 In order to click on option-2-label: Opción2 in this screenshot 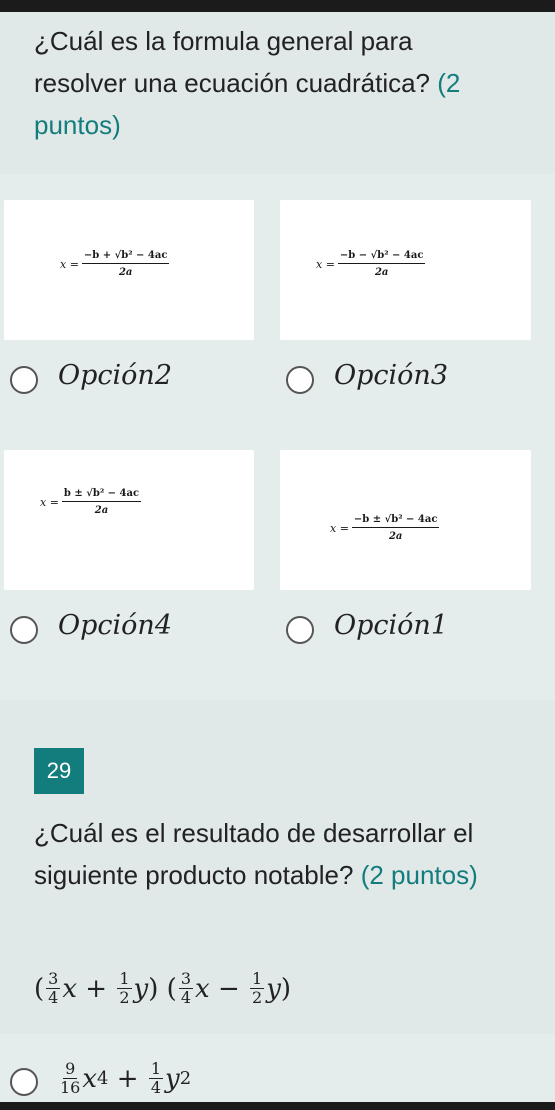, I will do `click(115, 375)`.